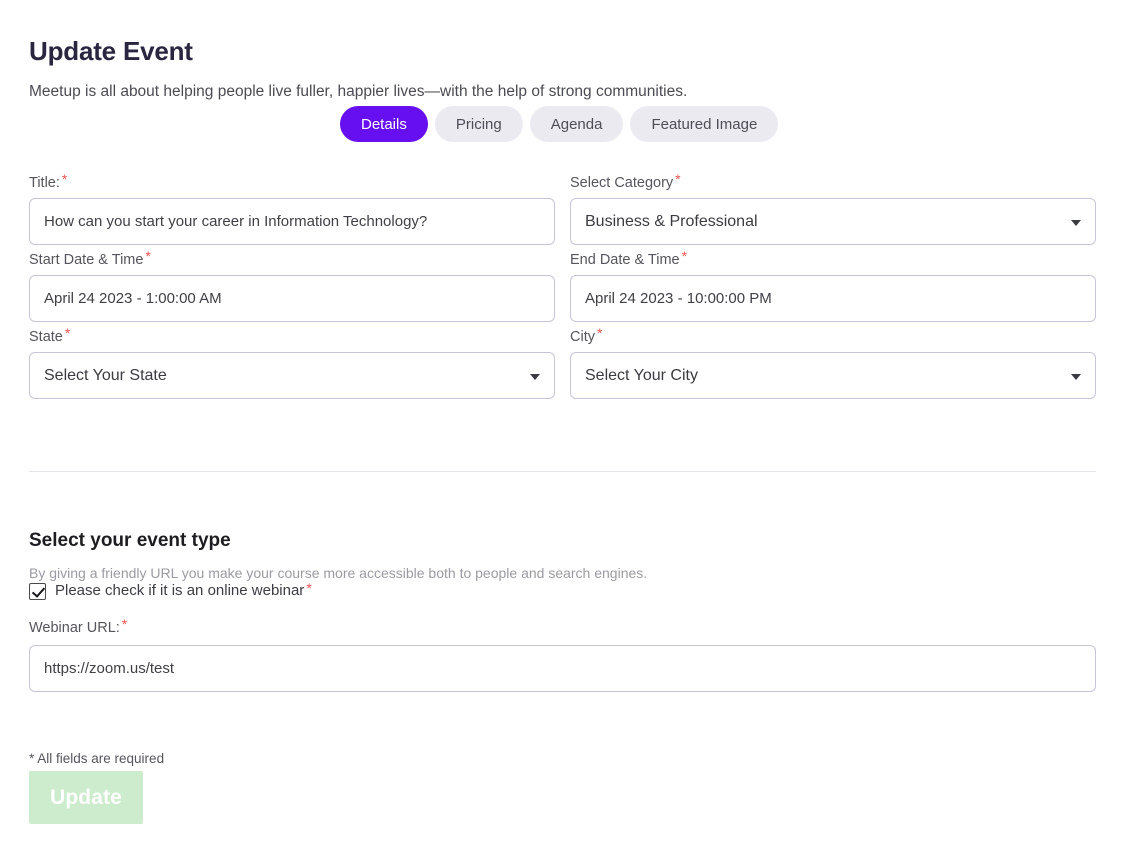 The image size is (1124, 858). I want to click on page-title: Update Event, so click(111, 51).